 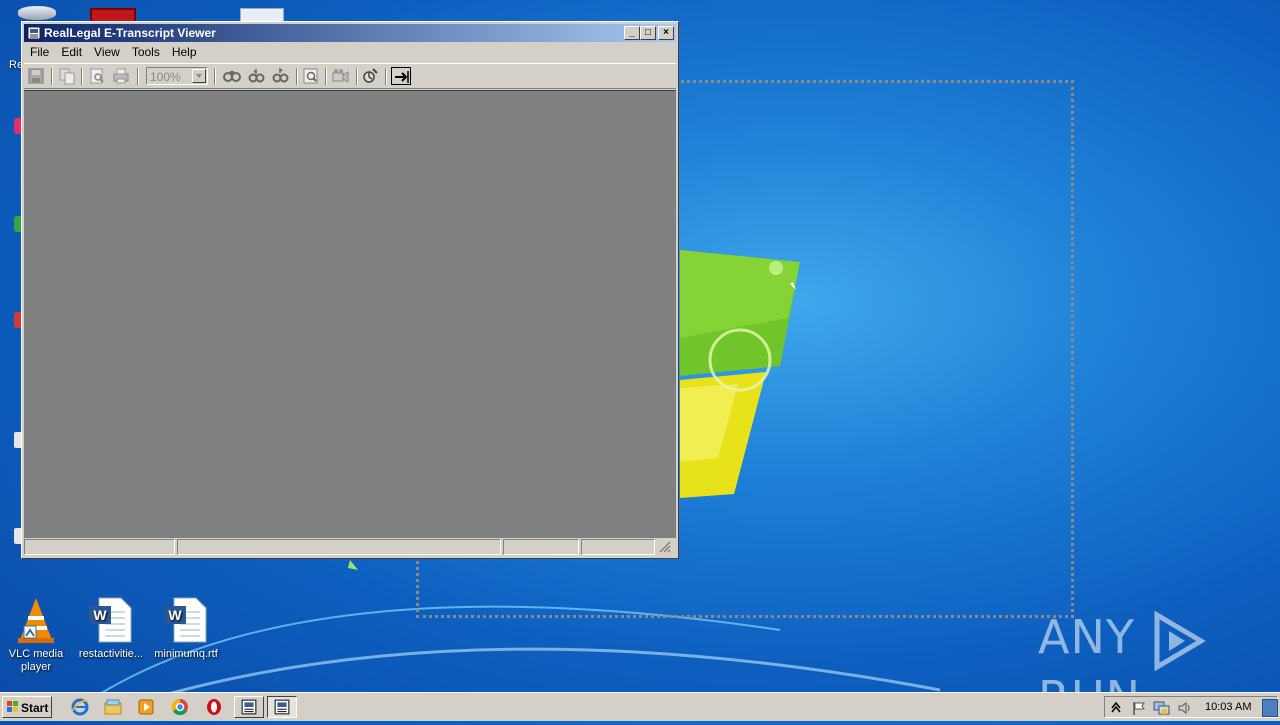 I want to click on maximize-icon: □, so click(x=648, y=32).